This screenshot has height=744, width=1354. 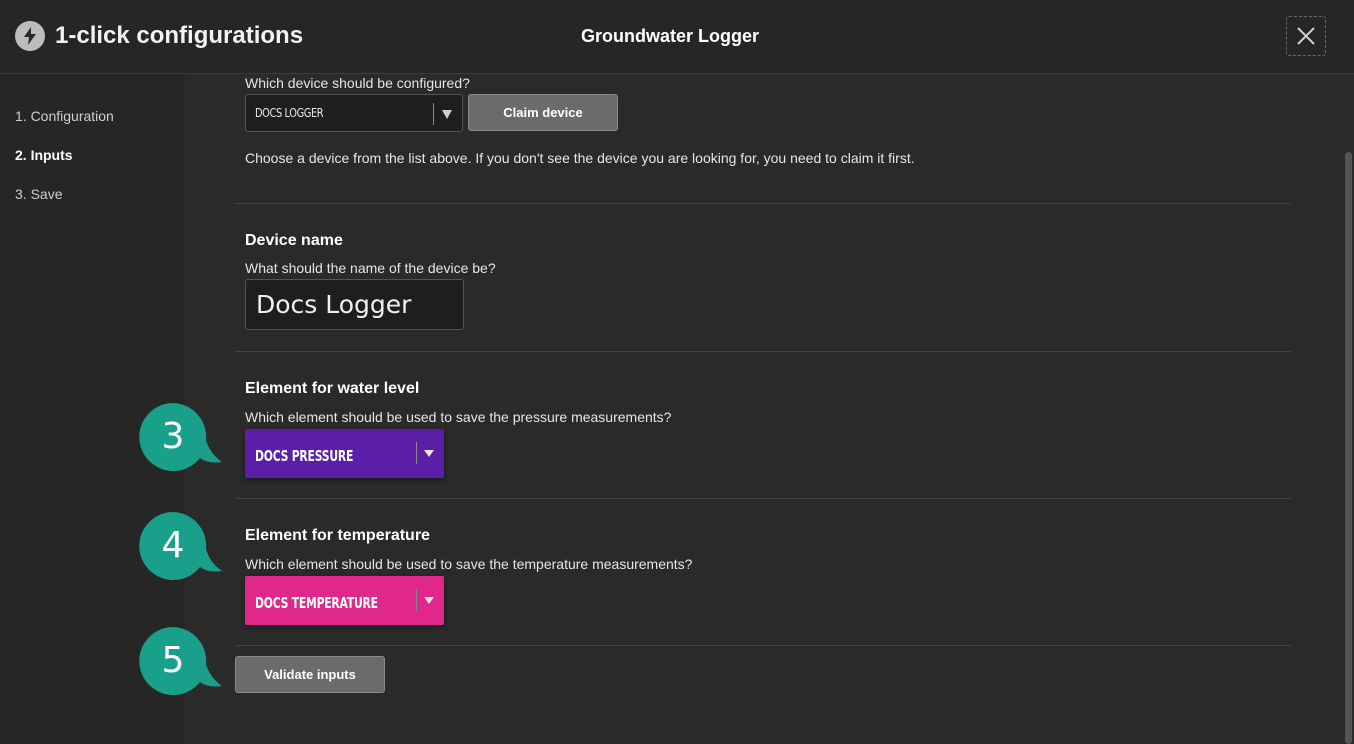 What do you see at coordinates (332, 388) in the screenshot?
I see `water-level-heading: Element for water level` at bounding box center [332, 388].